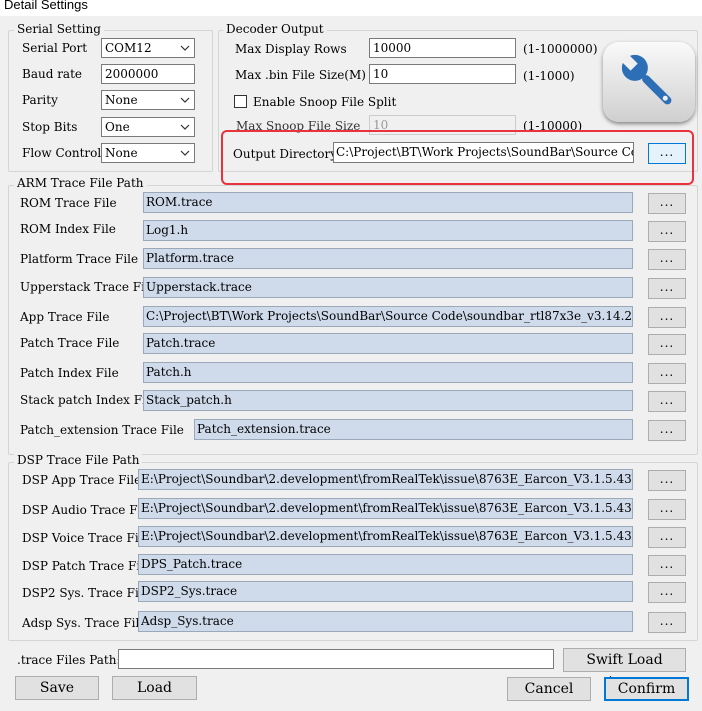 Image resolution: width=702 pixels, height=711 pixels. Describe the element at coordinates (148, 153) in the screenshot. I see `flow-control-select: None` at that location.